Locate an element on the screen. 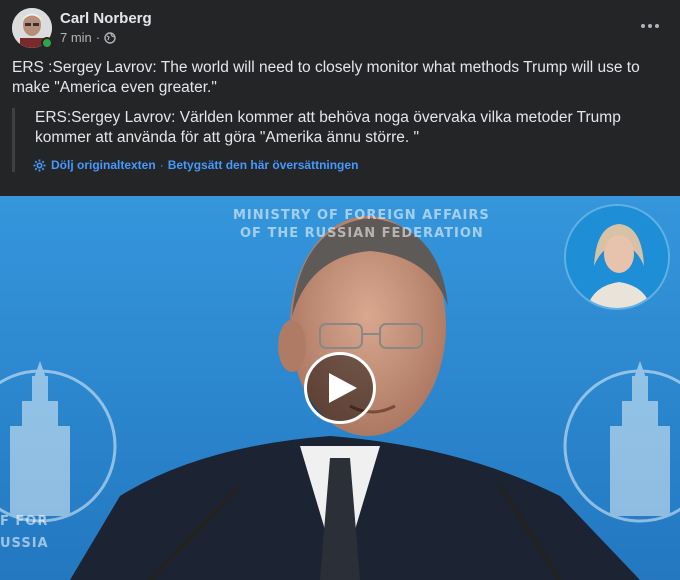 This screenshot has height=580, width=680. gear-icon is located at coordinates (39, 165).